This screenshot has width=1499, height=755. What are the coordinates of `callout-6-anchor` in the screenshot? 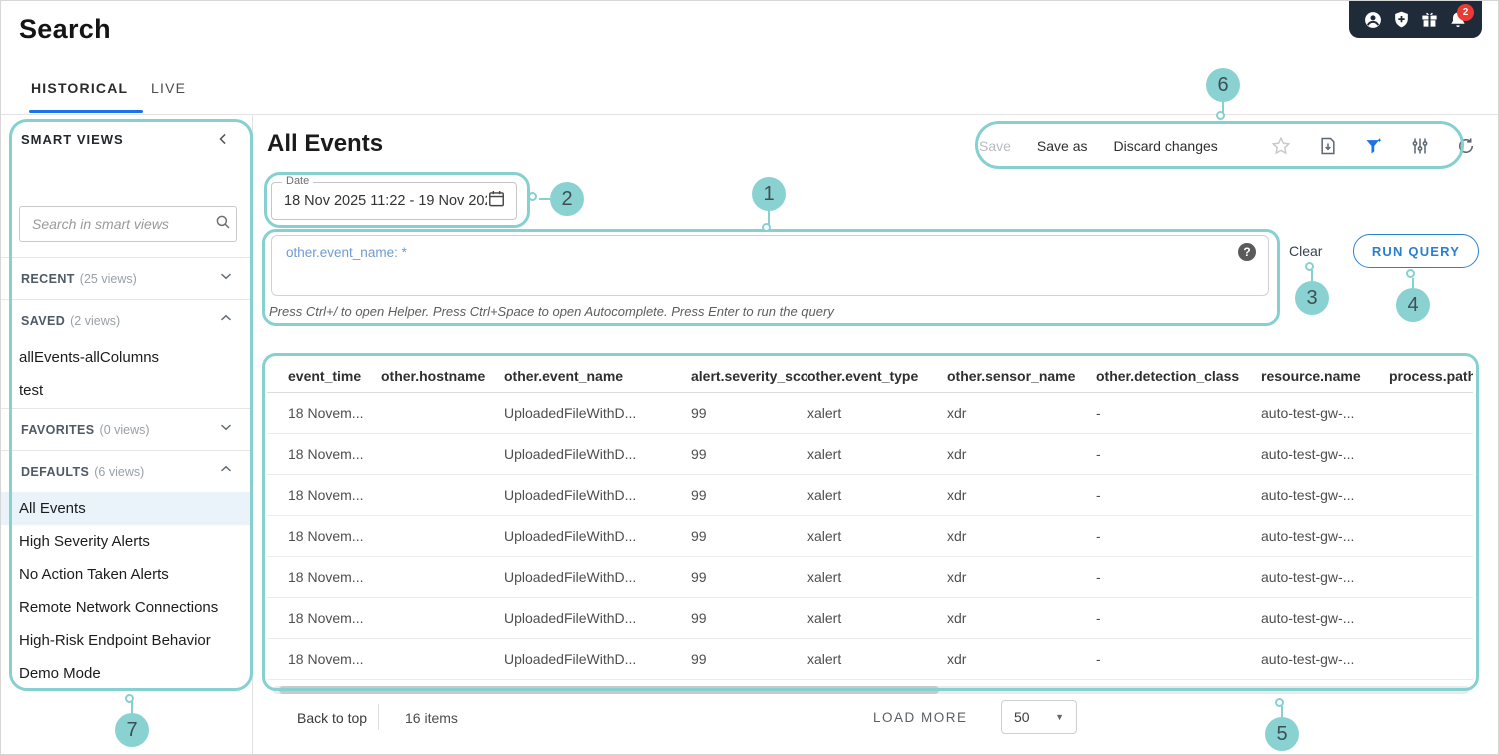 It's located at (1220, 115).